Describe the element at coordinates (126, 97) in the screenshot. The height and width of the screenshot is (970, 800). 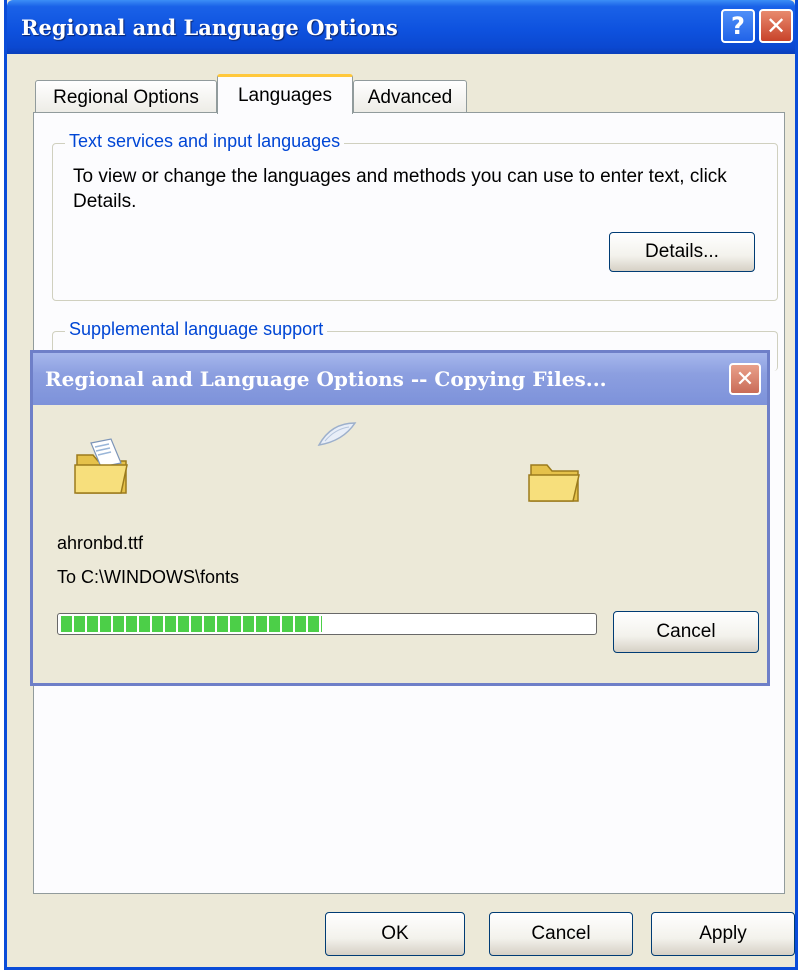
I see `tab-regional-options: Regional Options` at that location.